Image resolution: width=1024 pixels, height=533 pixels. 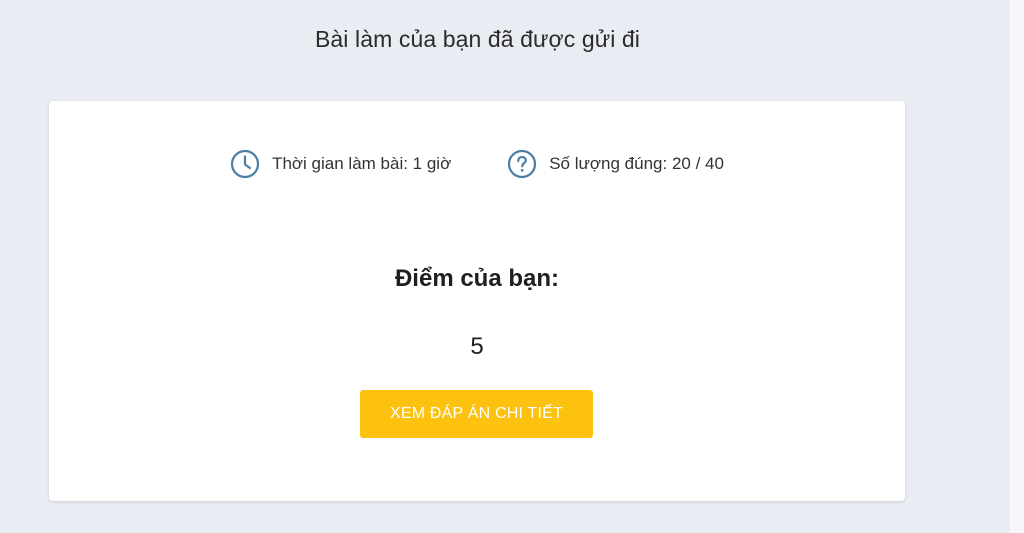 I want to click on page-edge, so click(x=1017, y=266).